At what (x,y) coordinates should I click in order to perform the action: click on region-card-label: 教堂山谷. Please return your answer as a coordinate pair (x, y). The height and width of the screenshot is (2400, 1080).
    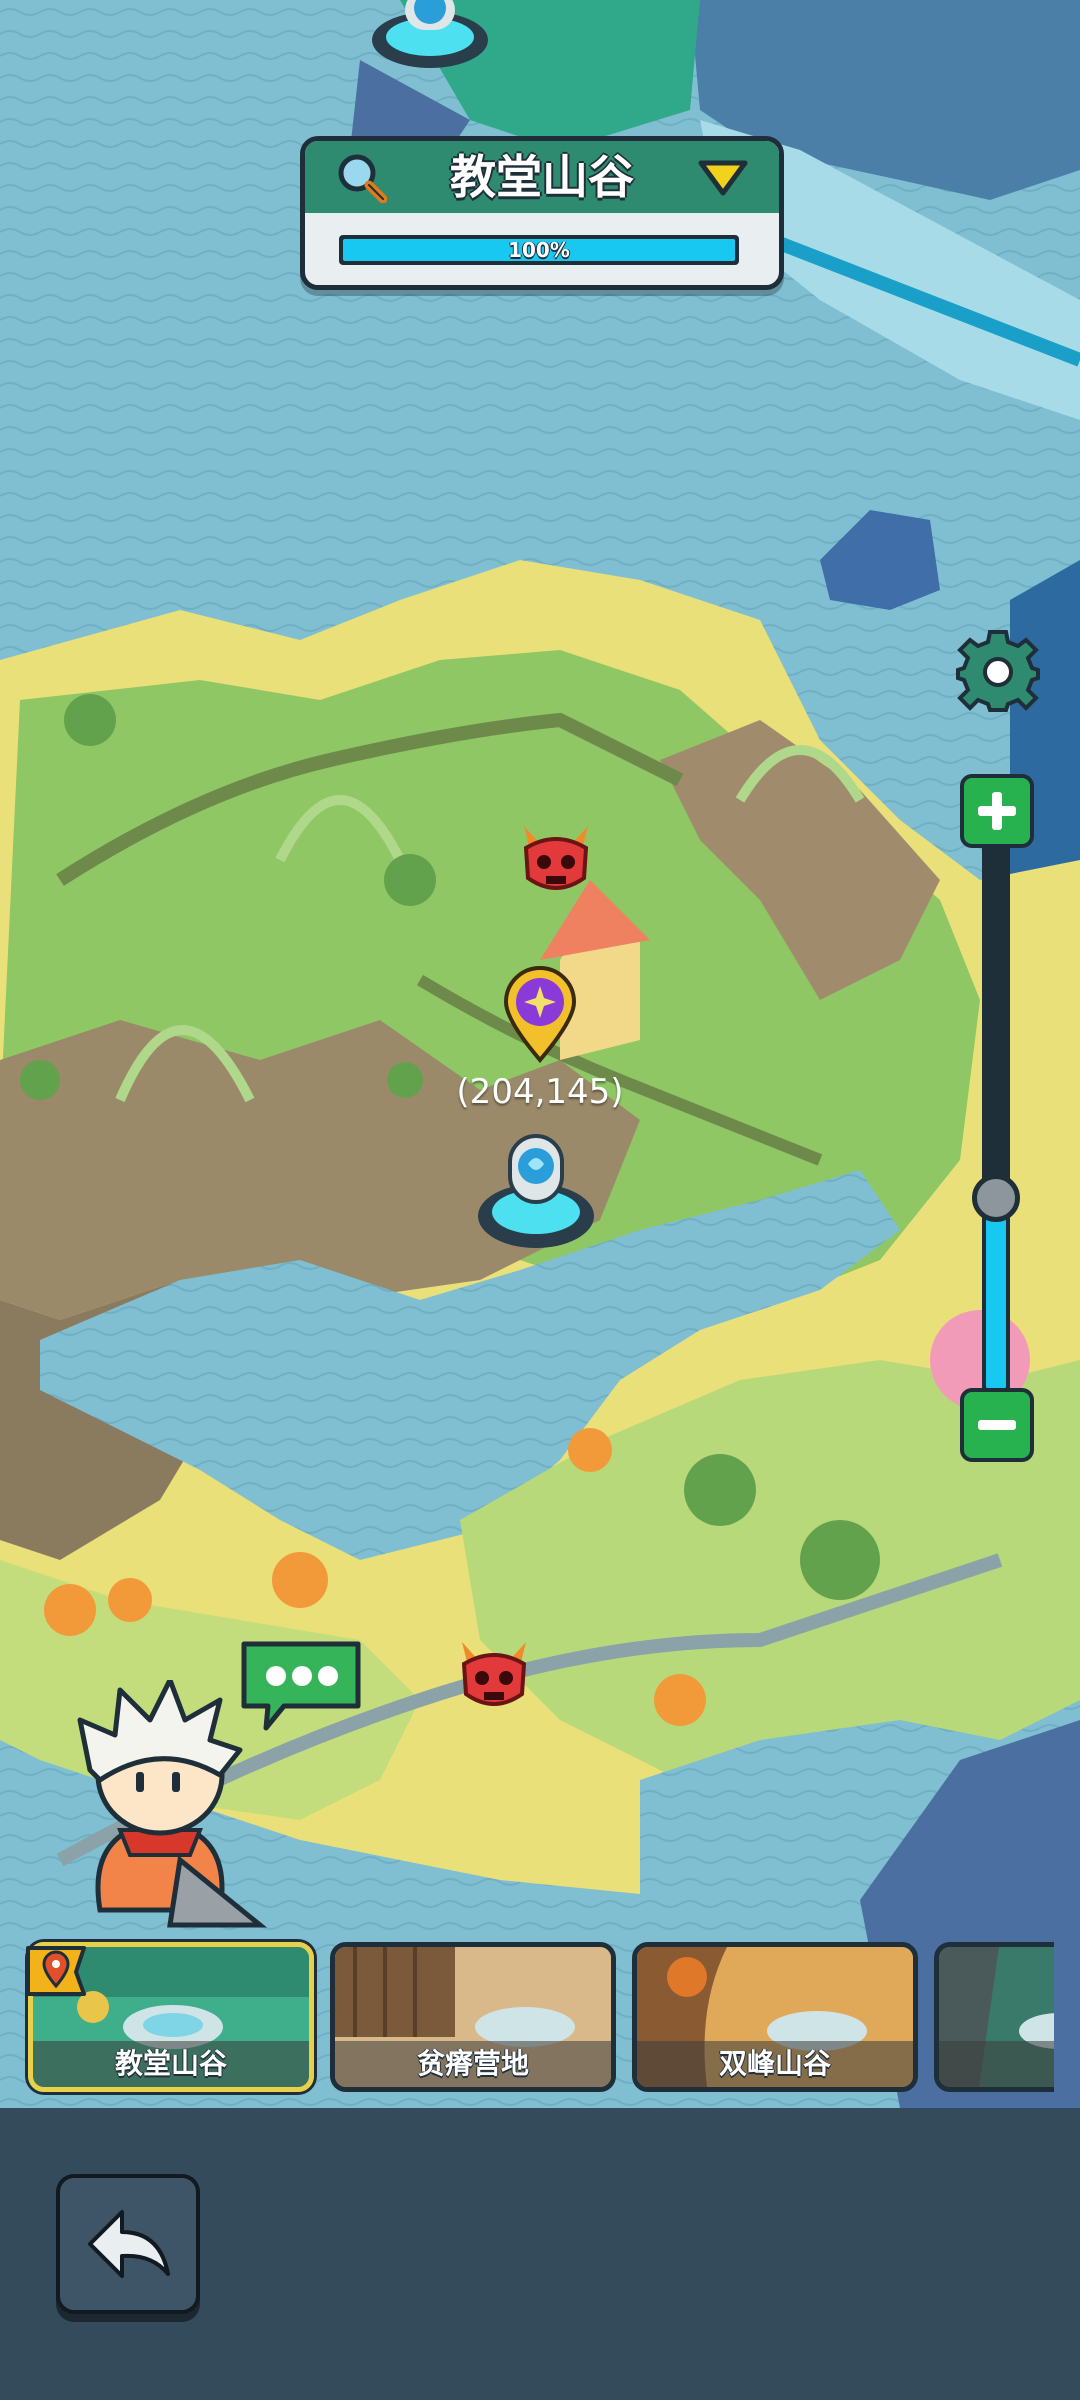
    Looking at the image, I should click on (171, 2064).